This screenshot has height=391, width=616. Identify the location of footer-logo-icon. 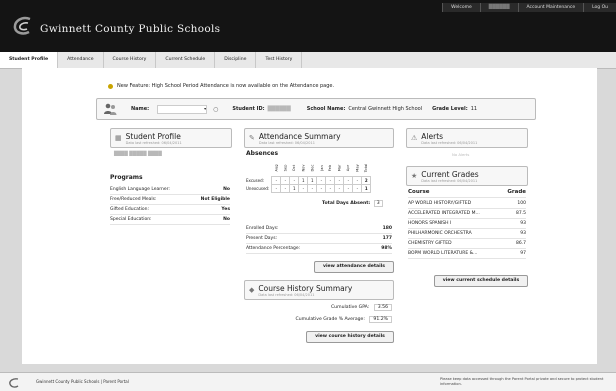
(14, 383).